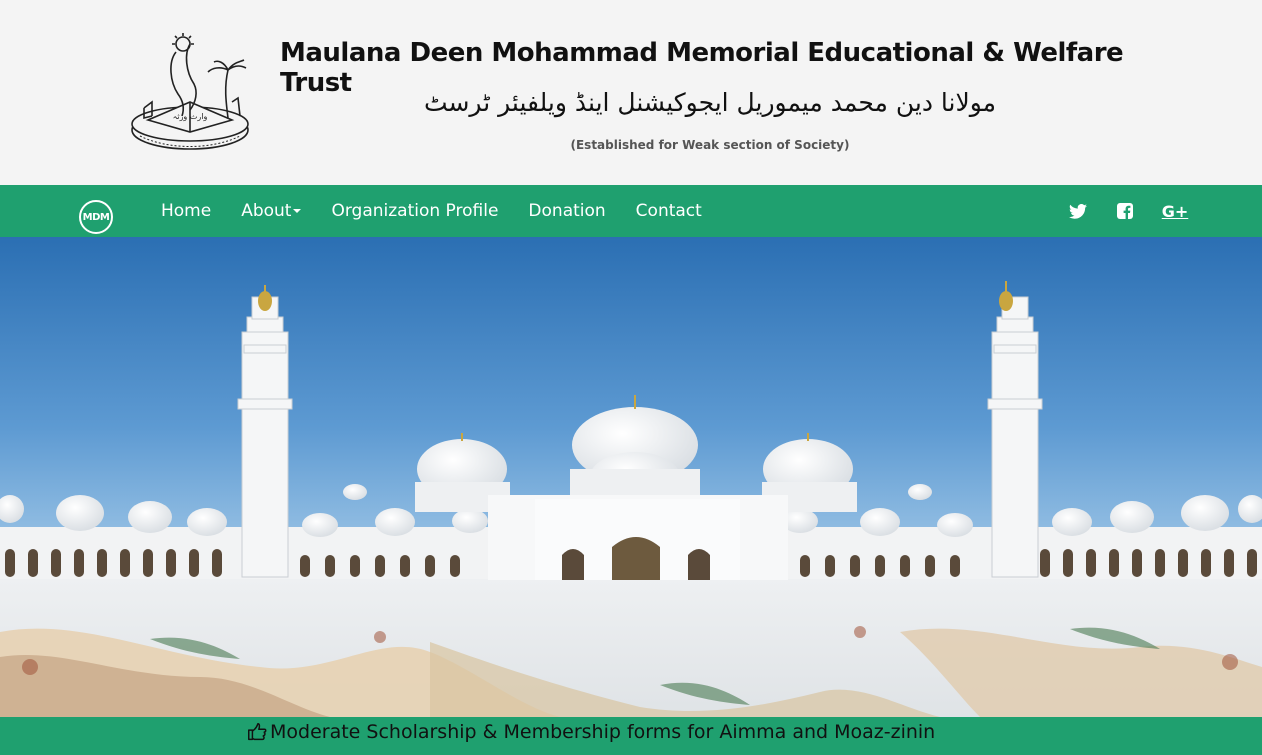 Image resolution: width=1262 pixels, height=755 pixels. I want to click on nav-about: About, so click(271, 211).